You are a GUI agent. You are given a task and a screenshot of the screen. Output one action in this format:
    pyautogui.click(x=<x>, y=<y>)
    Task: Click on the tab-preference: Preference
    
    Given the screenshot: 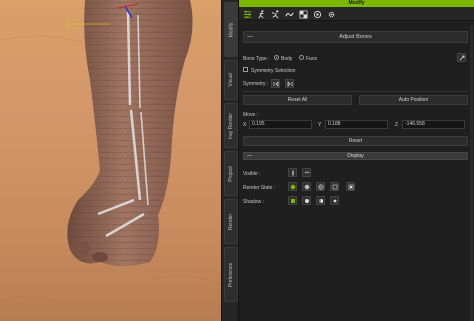 What is the action you would take?
    pyautogui.click(x=231, y=274)
    